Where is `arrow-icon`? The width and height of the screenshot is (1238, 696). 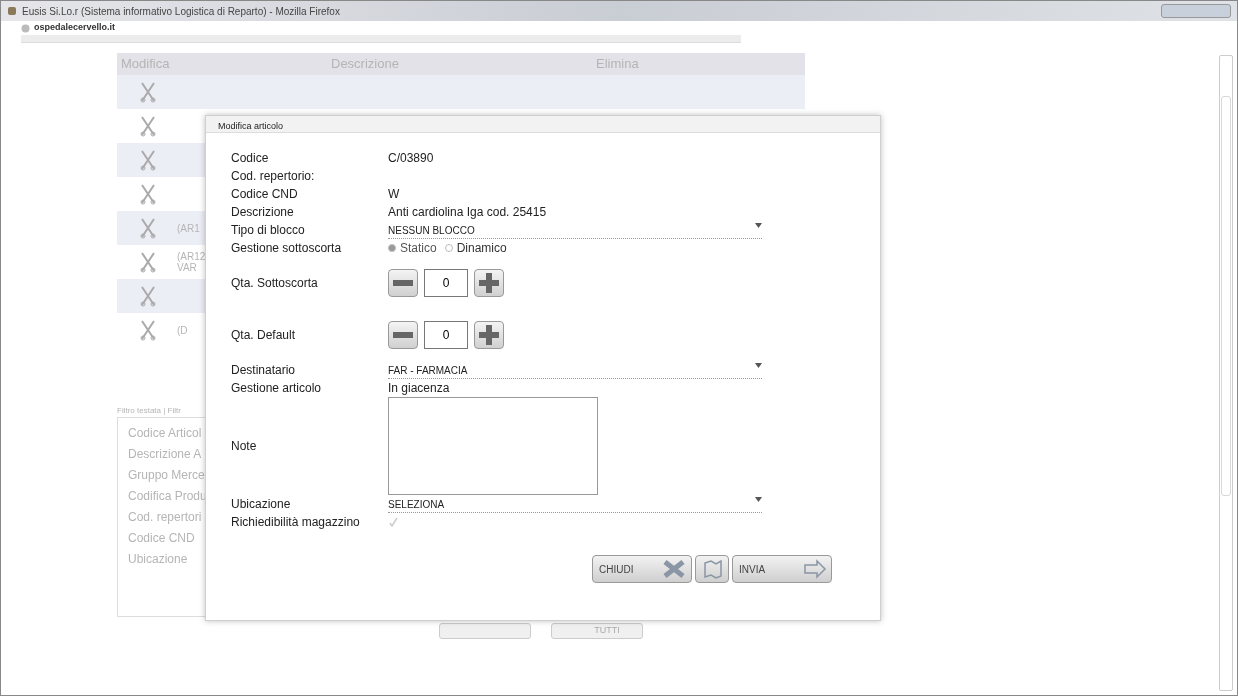
arrow-icon is located at coordinates (815, 569).